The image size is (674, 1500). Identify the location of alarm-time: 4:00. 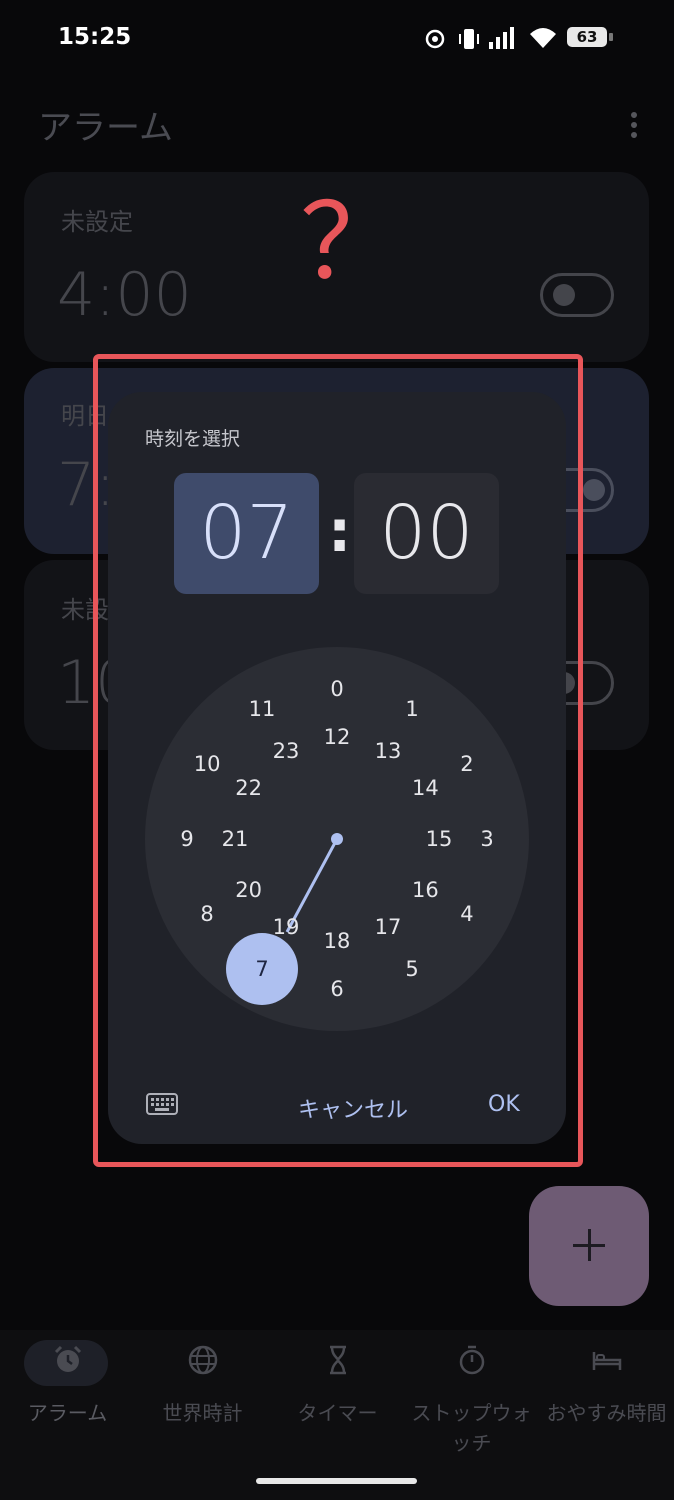
(124, 295).